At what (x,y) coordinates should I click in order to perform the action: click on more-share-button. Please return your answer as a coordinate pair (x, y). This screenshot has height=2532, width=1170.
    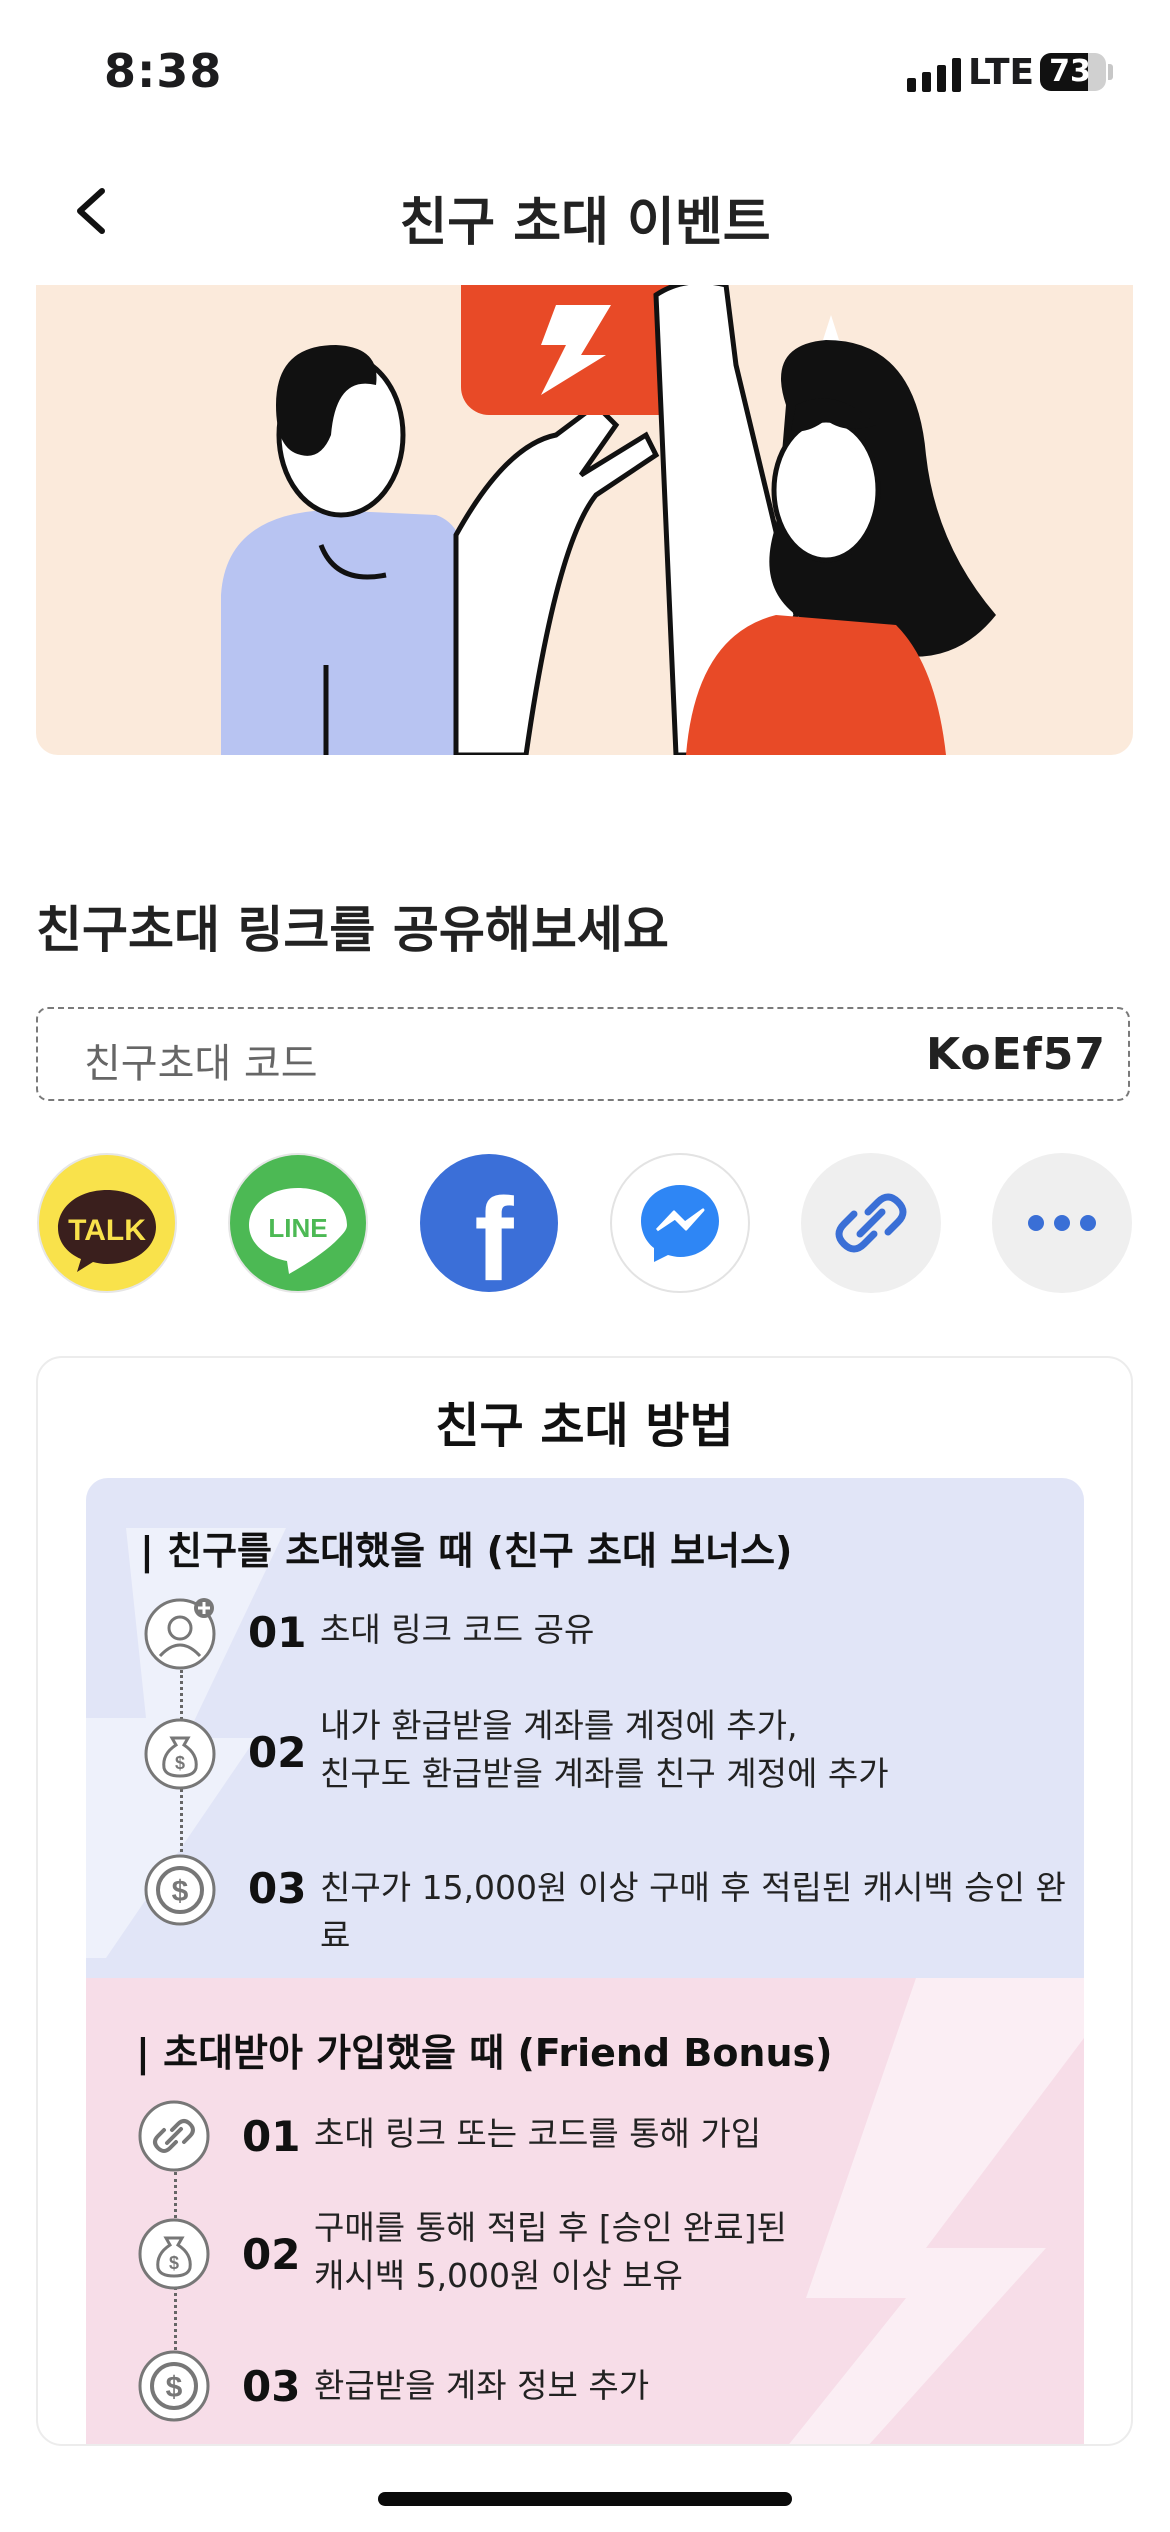
    Looking at the image, I should click on (1062, 1223).